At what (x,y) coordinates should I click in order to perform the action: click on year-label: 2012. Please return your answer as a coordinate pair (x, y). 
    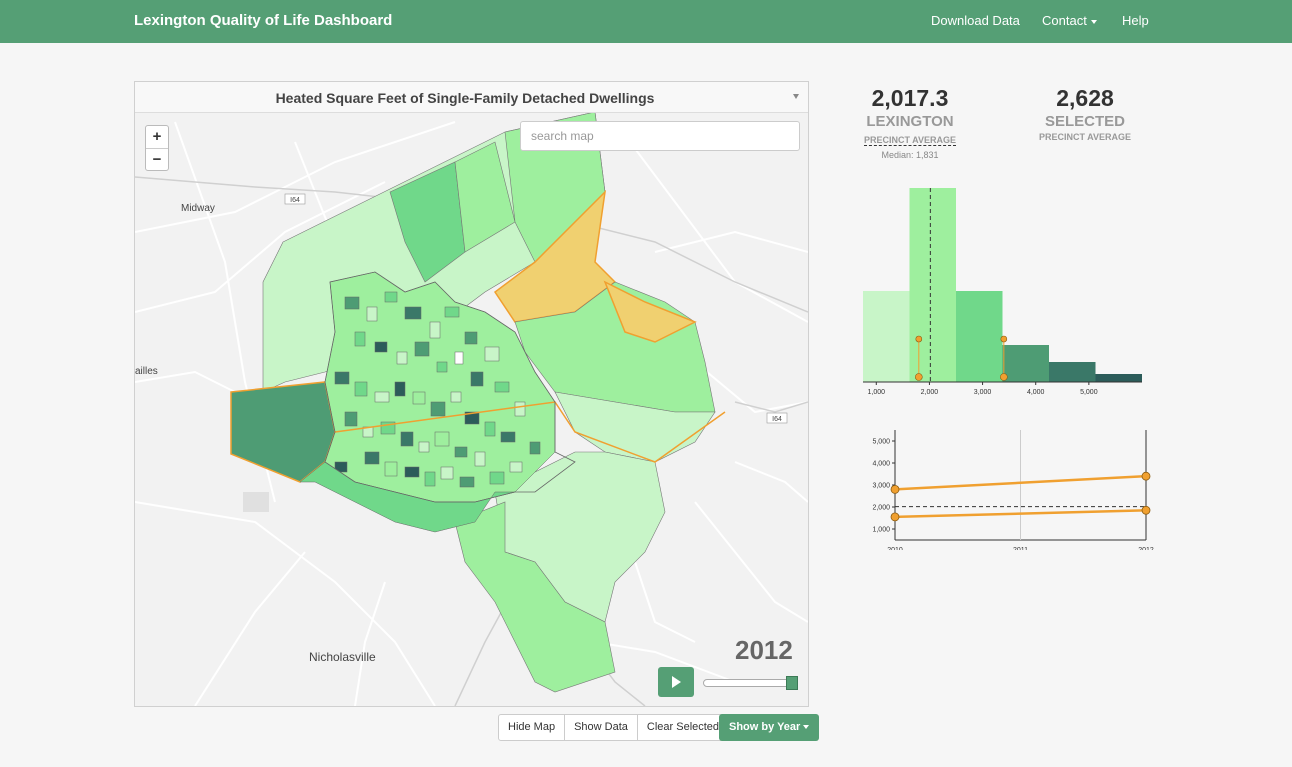
    Looking at the image, I should click on (764, 650).